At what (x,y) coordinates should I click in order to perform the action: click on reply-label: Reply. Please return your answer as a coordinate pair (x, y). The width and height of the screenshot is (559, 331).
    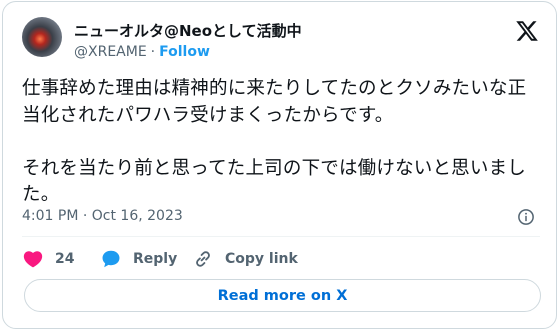
    Looking at the image, I should click on (155, 259).